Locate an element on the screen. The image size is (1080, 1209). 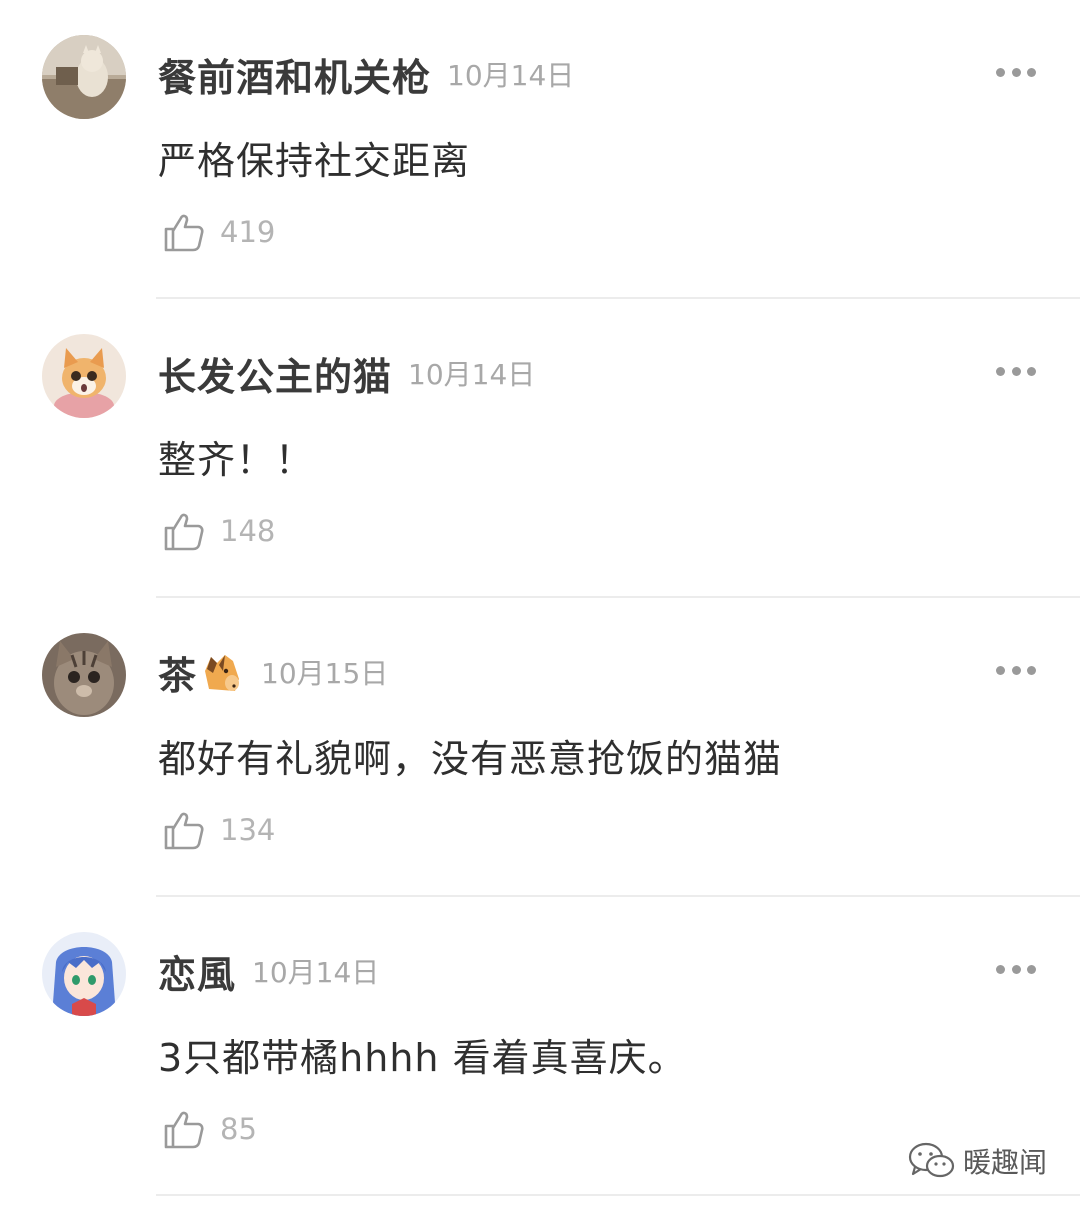
cat-photo-avatar is located at coordinates (84, 77).